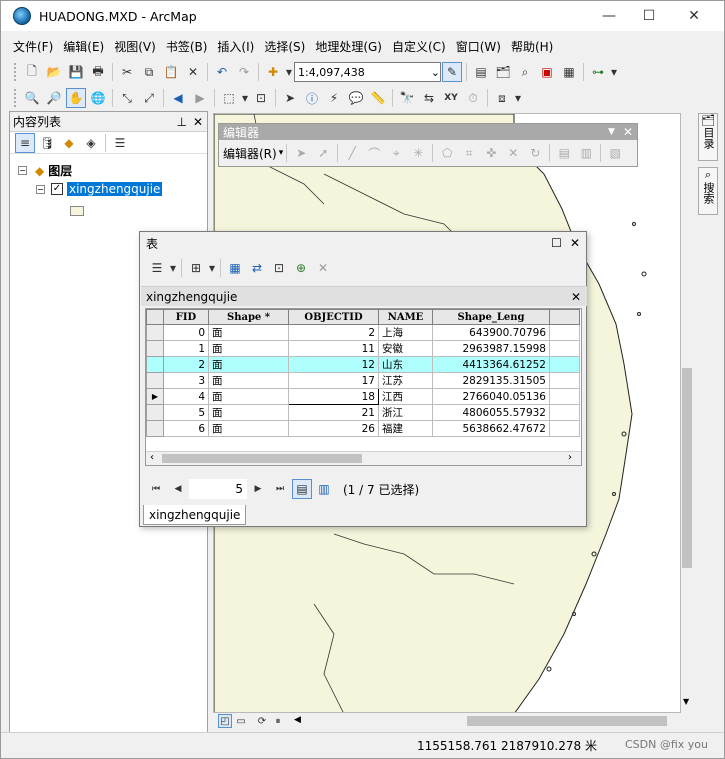  Describe the element at coordinates (193, 72) in the screenshot. I see `delete-icon: ✕` at that location.